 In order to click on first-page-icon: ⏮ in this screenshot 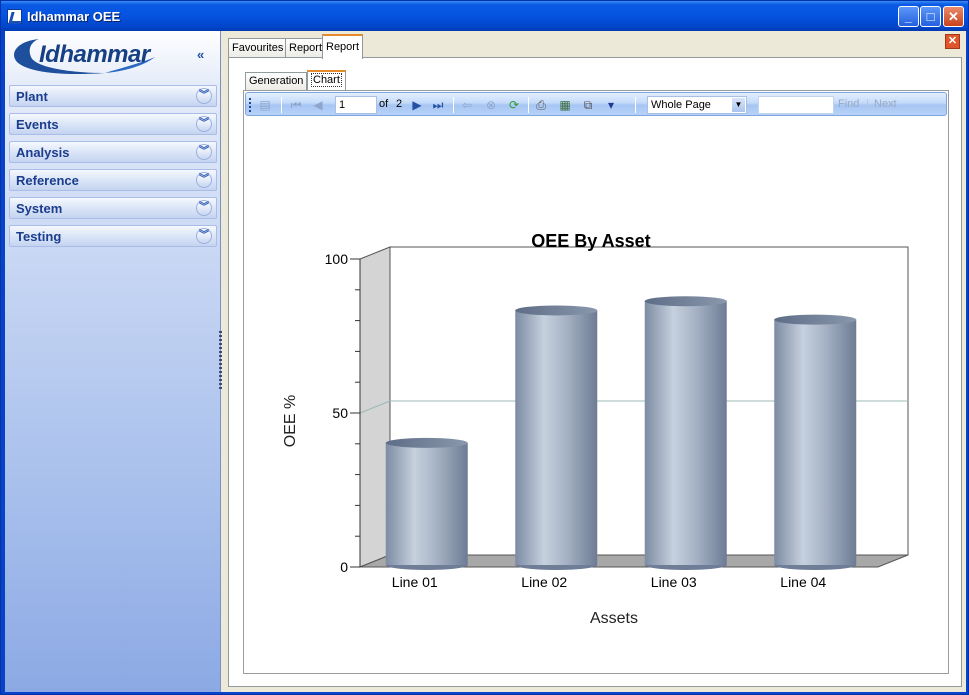, I will do `click(296, 105)`.